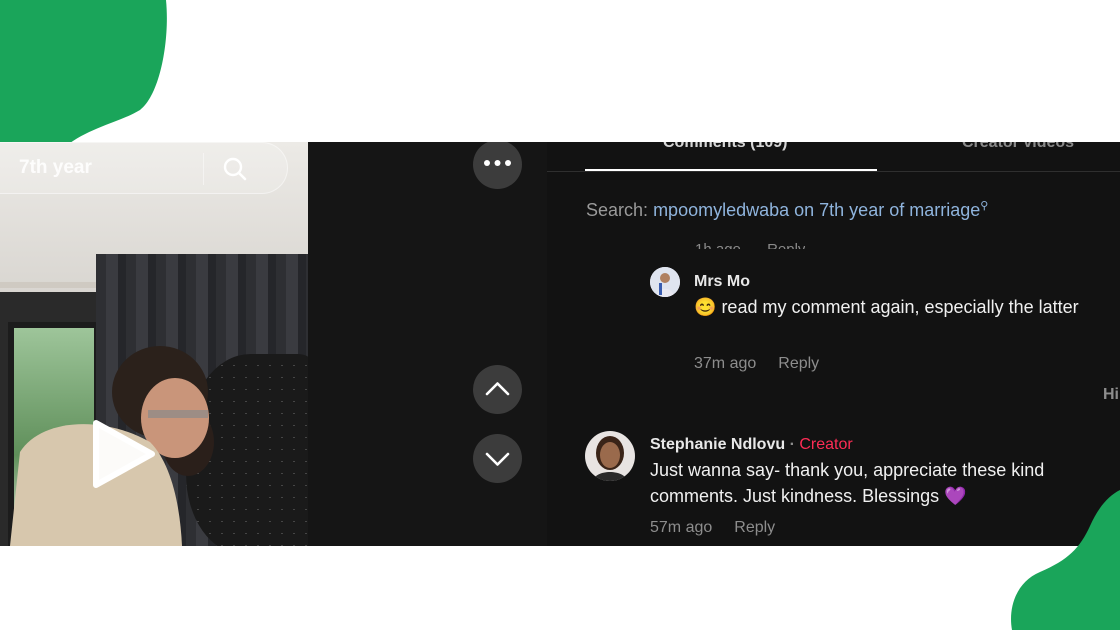 This screenshot has height=630, width=1120. What do you see at coordinates (235, 169) in the screenshot?
I see `search-icon` at bounding box center [235, 169].